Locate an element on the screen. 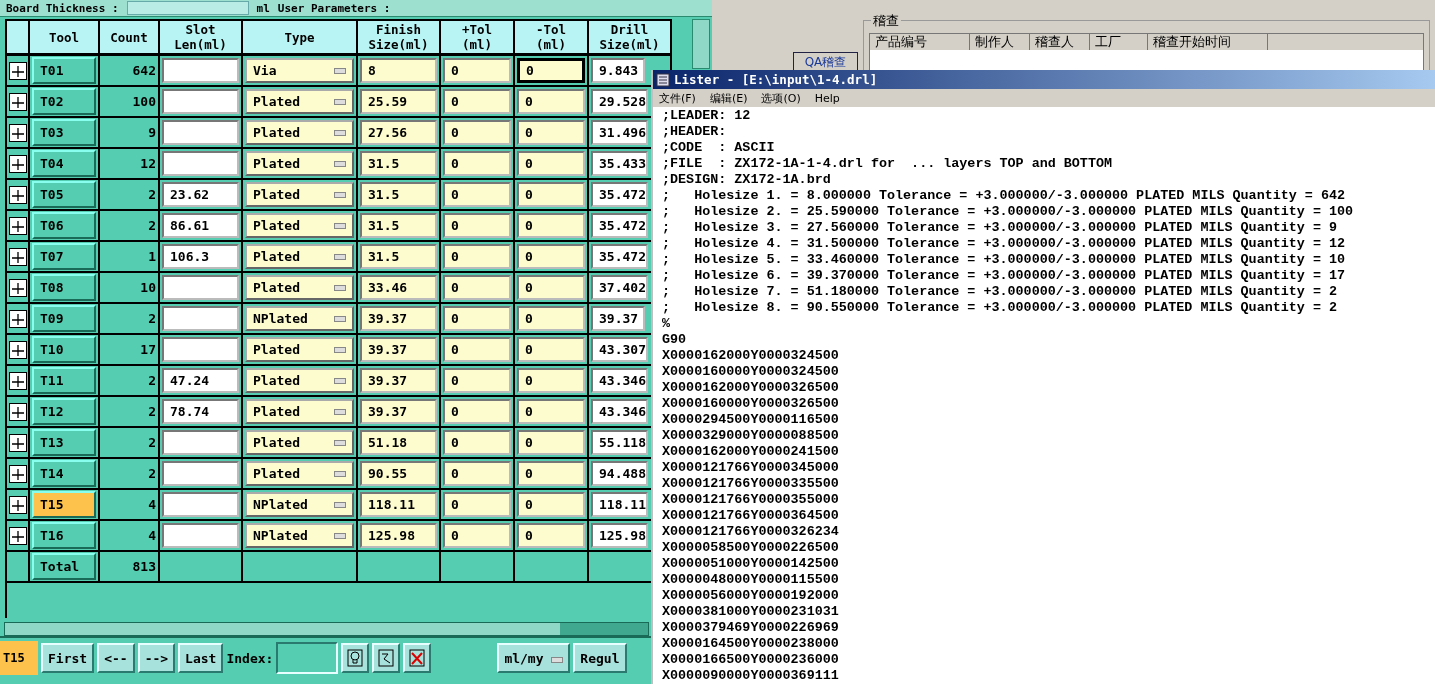  column-header: 稽查开始时间 is located at coordinates (1208, 42).